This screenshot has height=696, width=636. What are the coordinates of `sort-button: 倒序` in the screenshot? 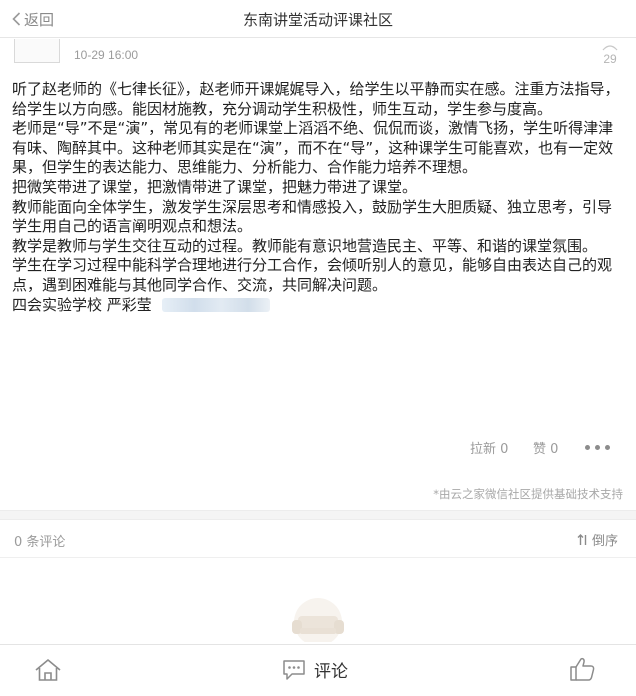 It's located at (597, 539).